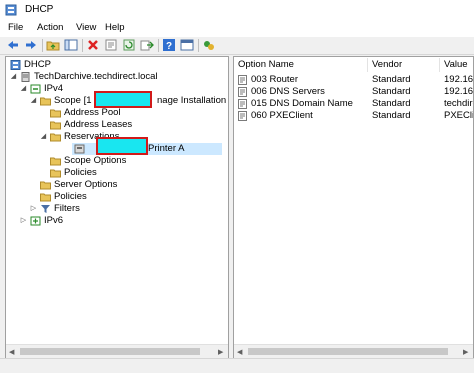 The image size is (474, 373). What do you see at coordinates (111, 45) in the screenshot?
I see `properties-icon` at bounding box center [111, 45].